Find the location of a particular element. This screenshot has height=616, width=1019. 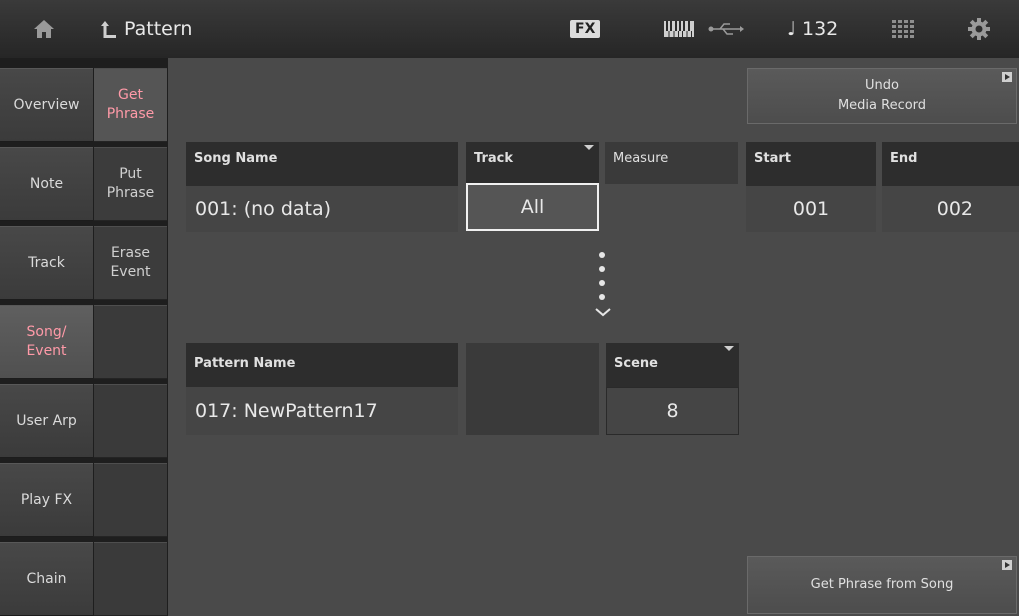

tab-track-label: Track is located at coordinates (46, 262).